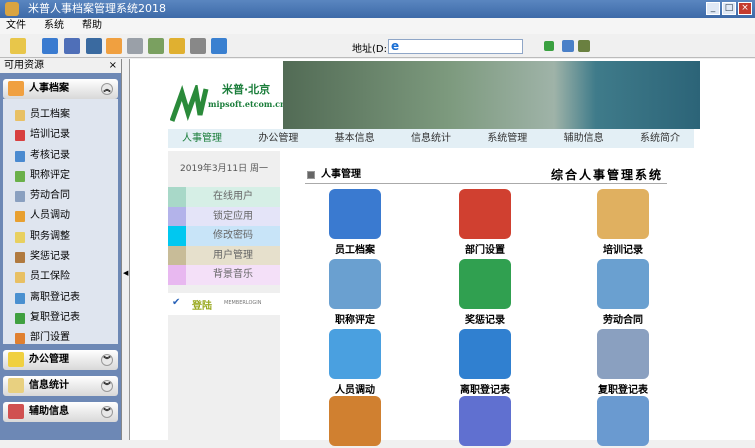  What do you see at coordinates (72, 46) in the screenshot?
I see `computer-icon` at bounding box center [72, 46].